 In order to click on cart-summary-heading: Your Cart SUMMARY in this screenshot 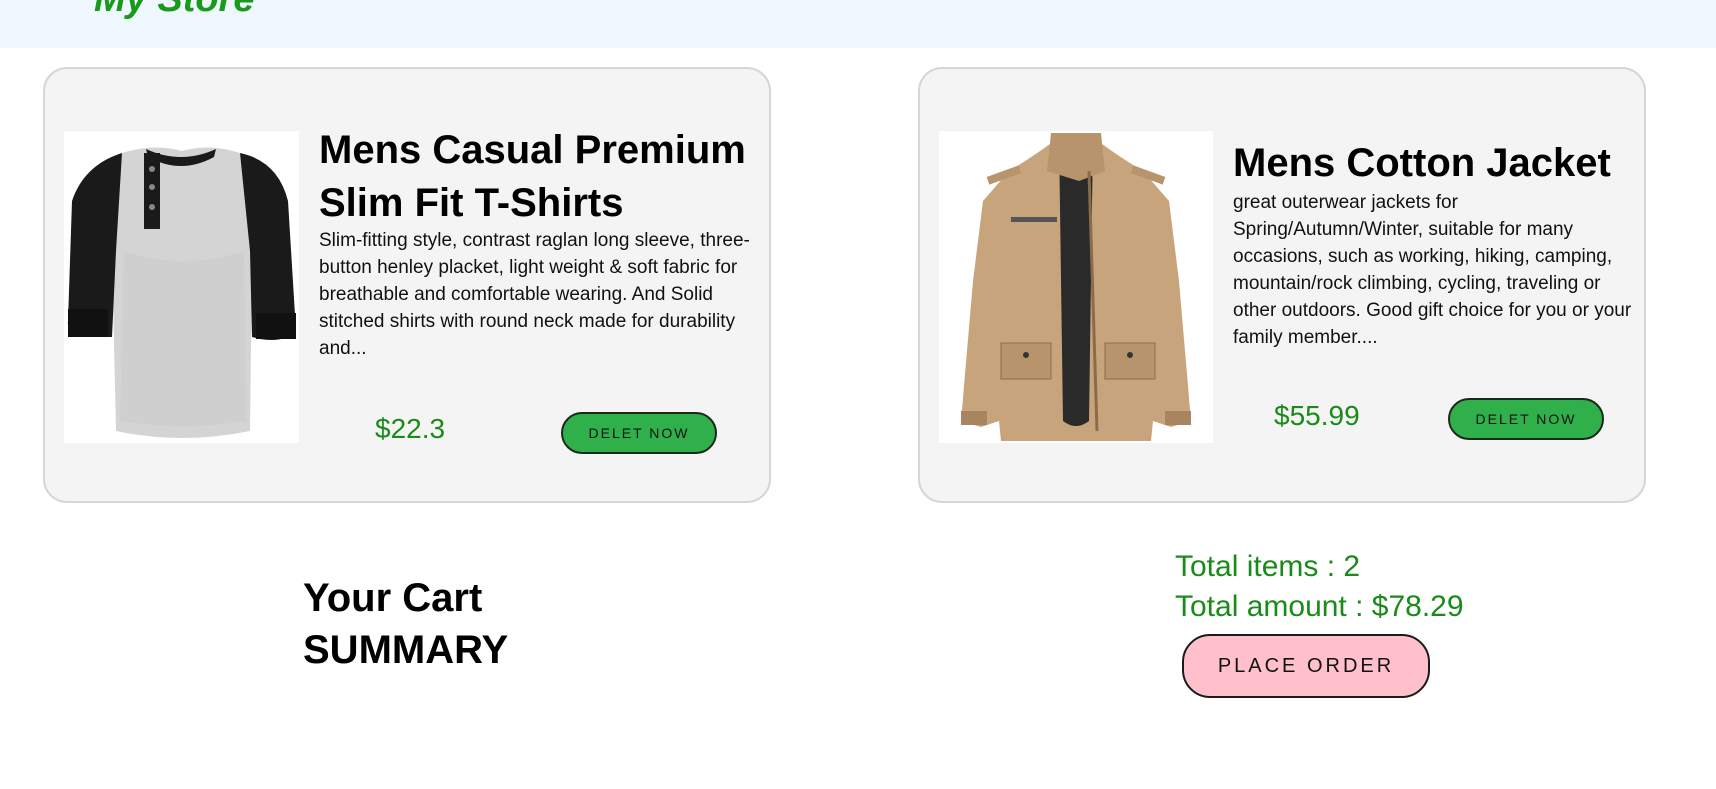, I will do `click(405, 624)`.